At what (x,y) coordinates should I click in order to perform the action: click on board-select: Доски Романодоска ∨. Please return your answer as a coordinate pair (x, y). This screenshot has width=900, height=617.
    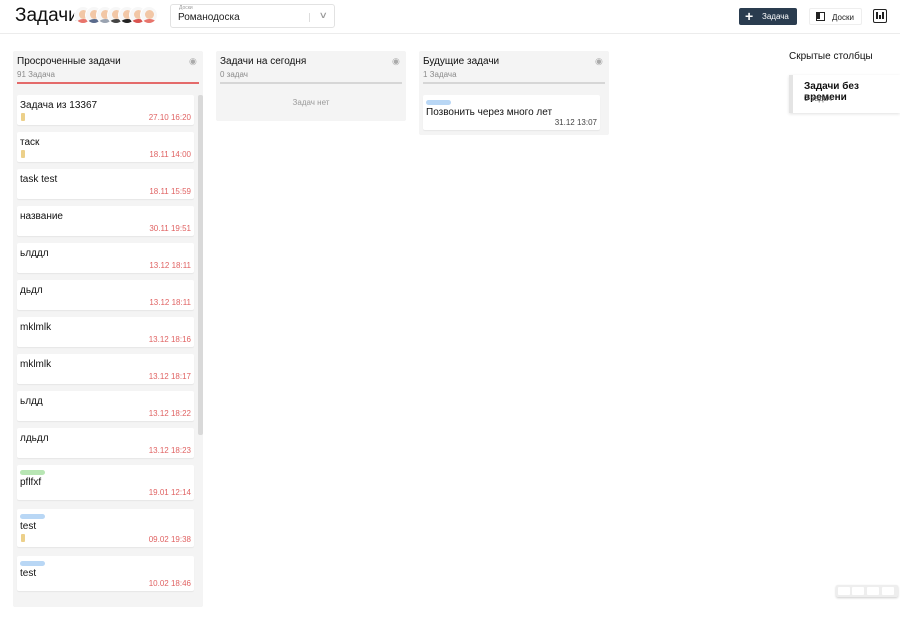
    Looking at the image, I should click on (252, 16).